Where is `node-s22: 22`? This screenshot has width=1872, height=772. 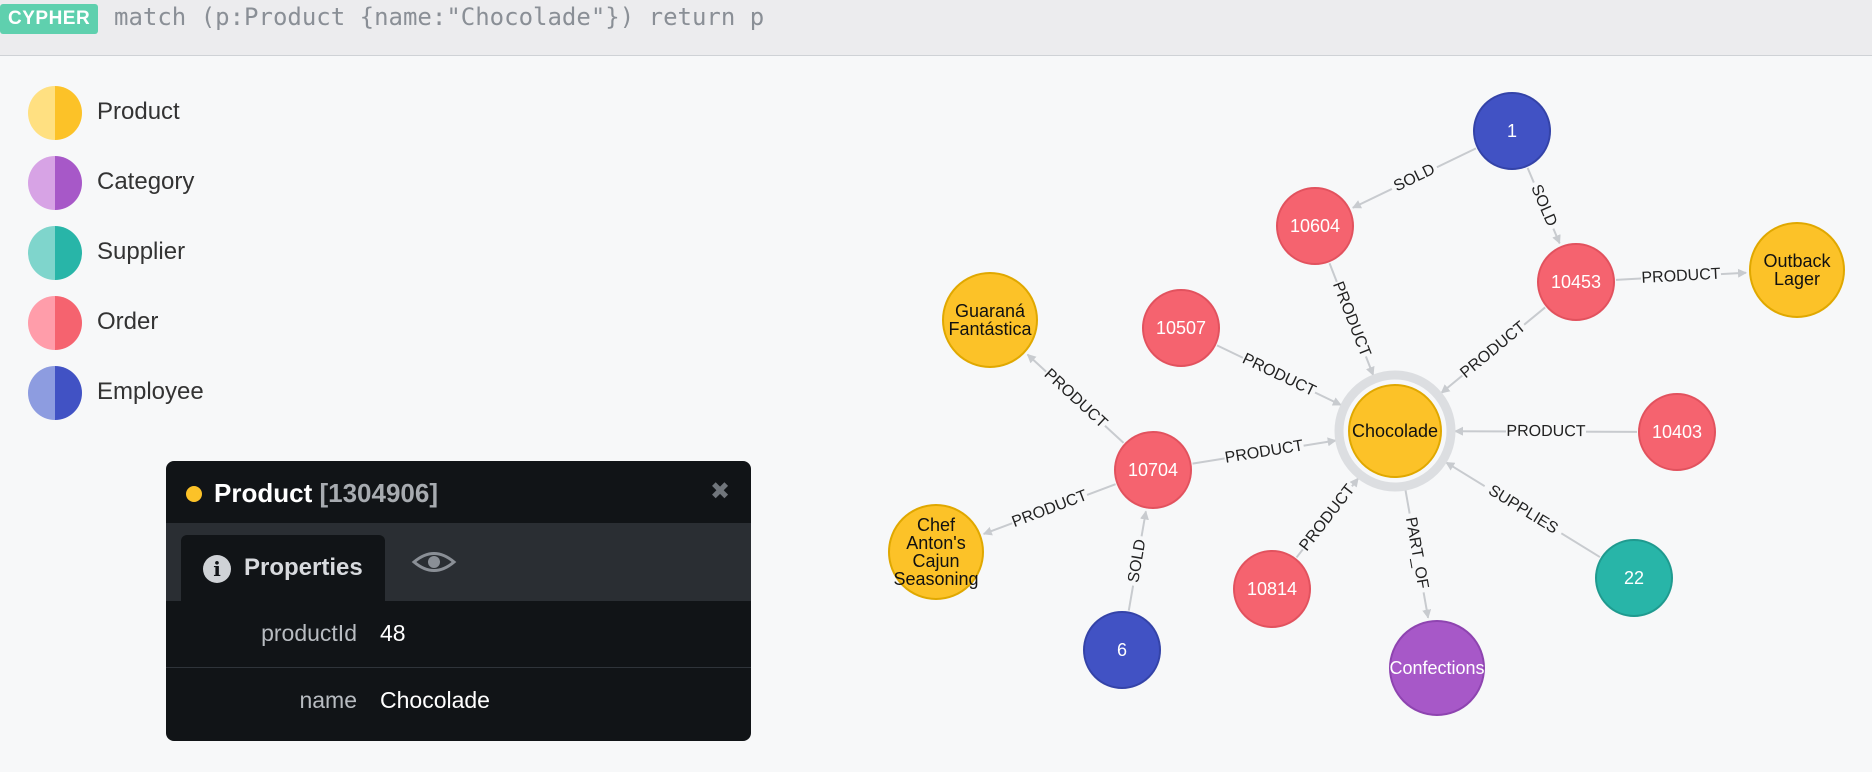 node-s22: 22 is located at coordinates (1634, 578).